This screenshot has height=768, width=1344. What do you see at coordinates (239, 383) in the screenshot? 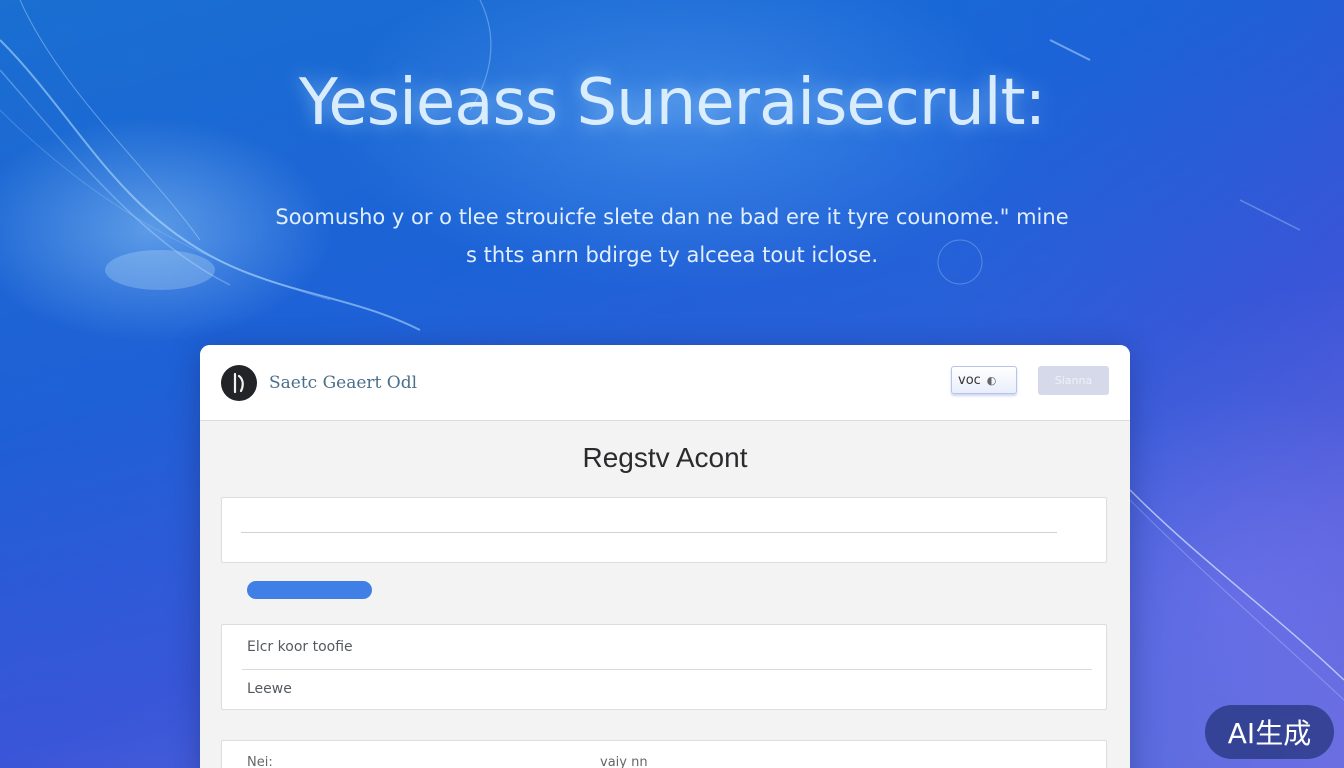
I see `brand-logo-icon` at bounding box center [239, 383].